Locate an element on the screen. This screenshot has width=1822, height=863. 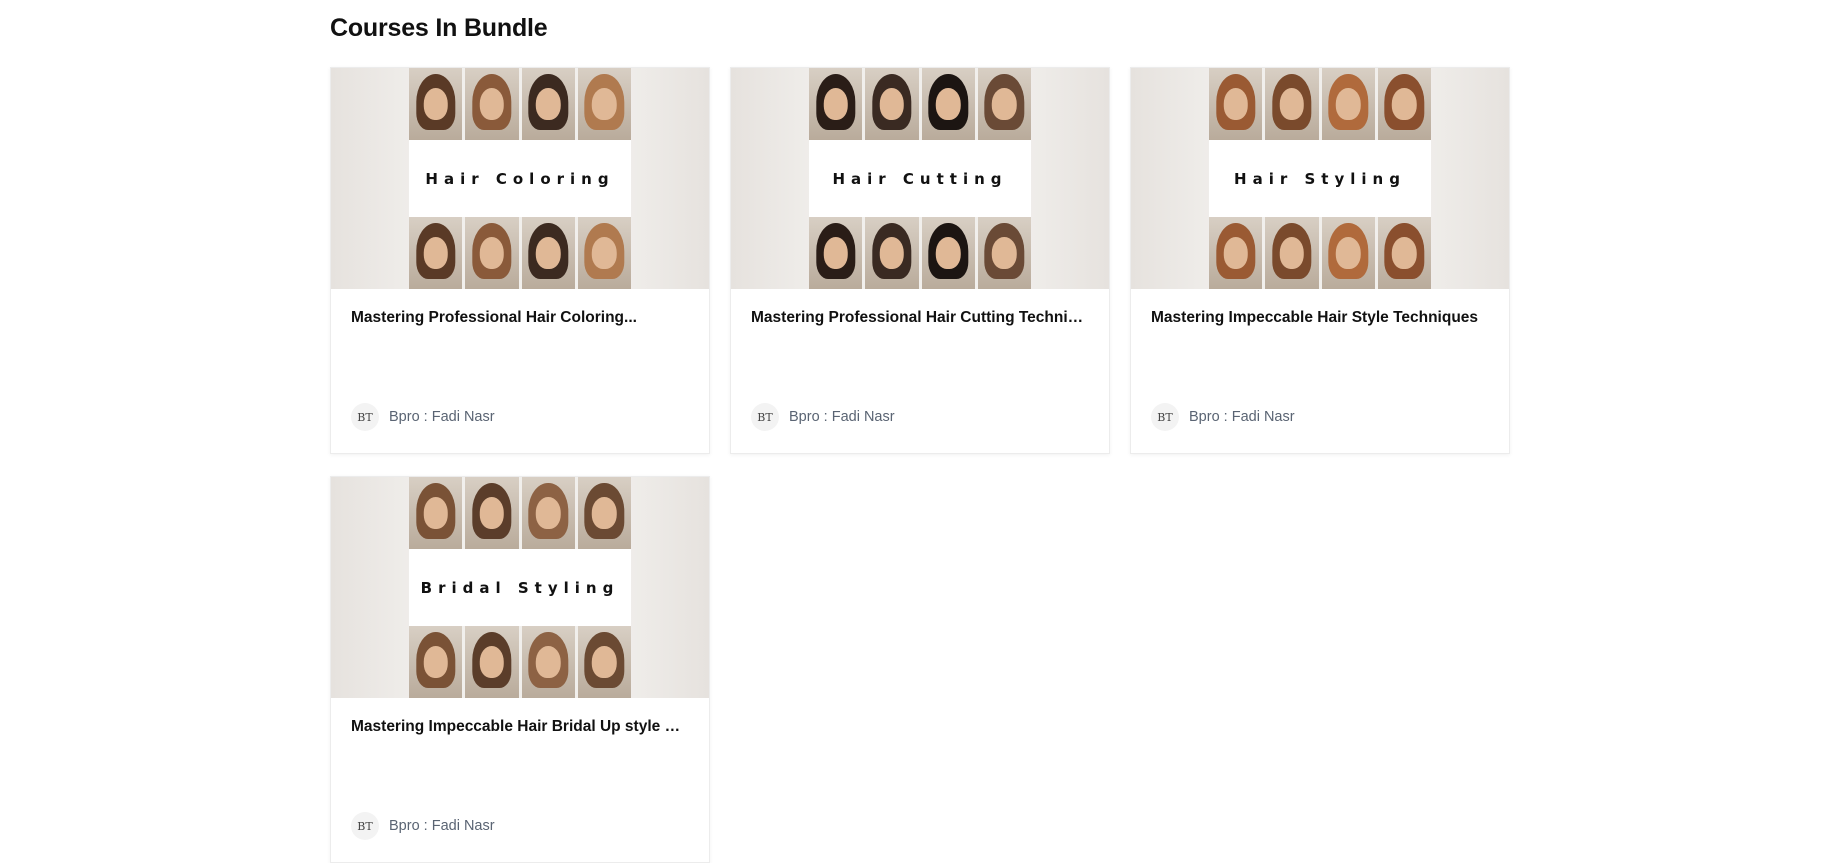
thumbnail-label: Hair Cutting is located at coordinates (920, 178).